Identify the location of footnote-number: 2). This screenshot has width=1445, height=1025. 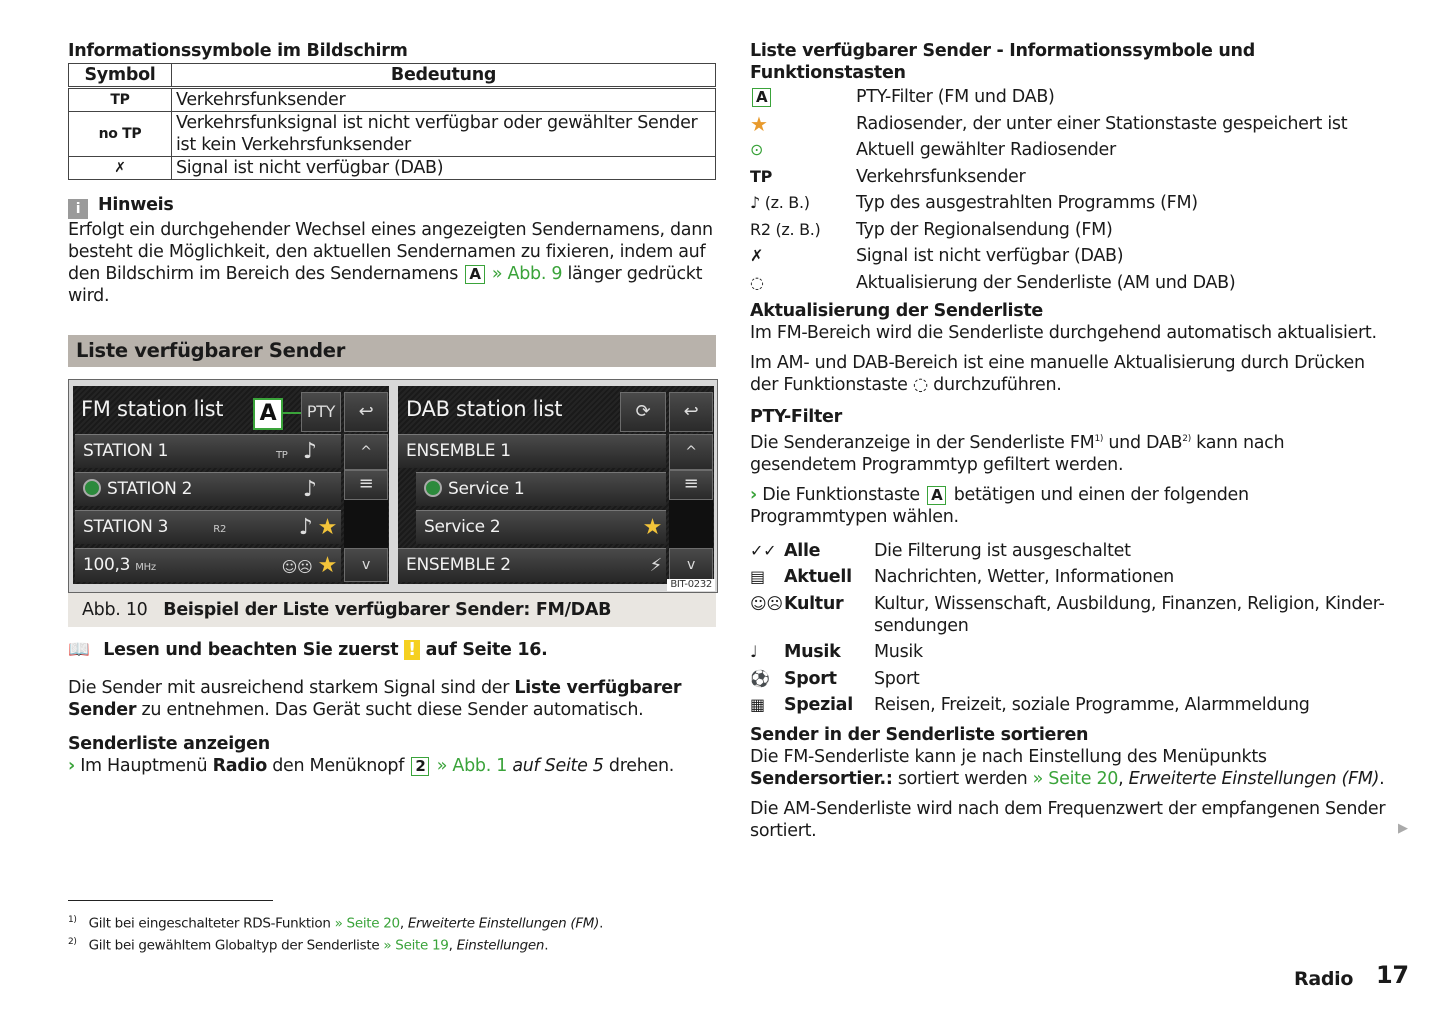
(72, 941).